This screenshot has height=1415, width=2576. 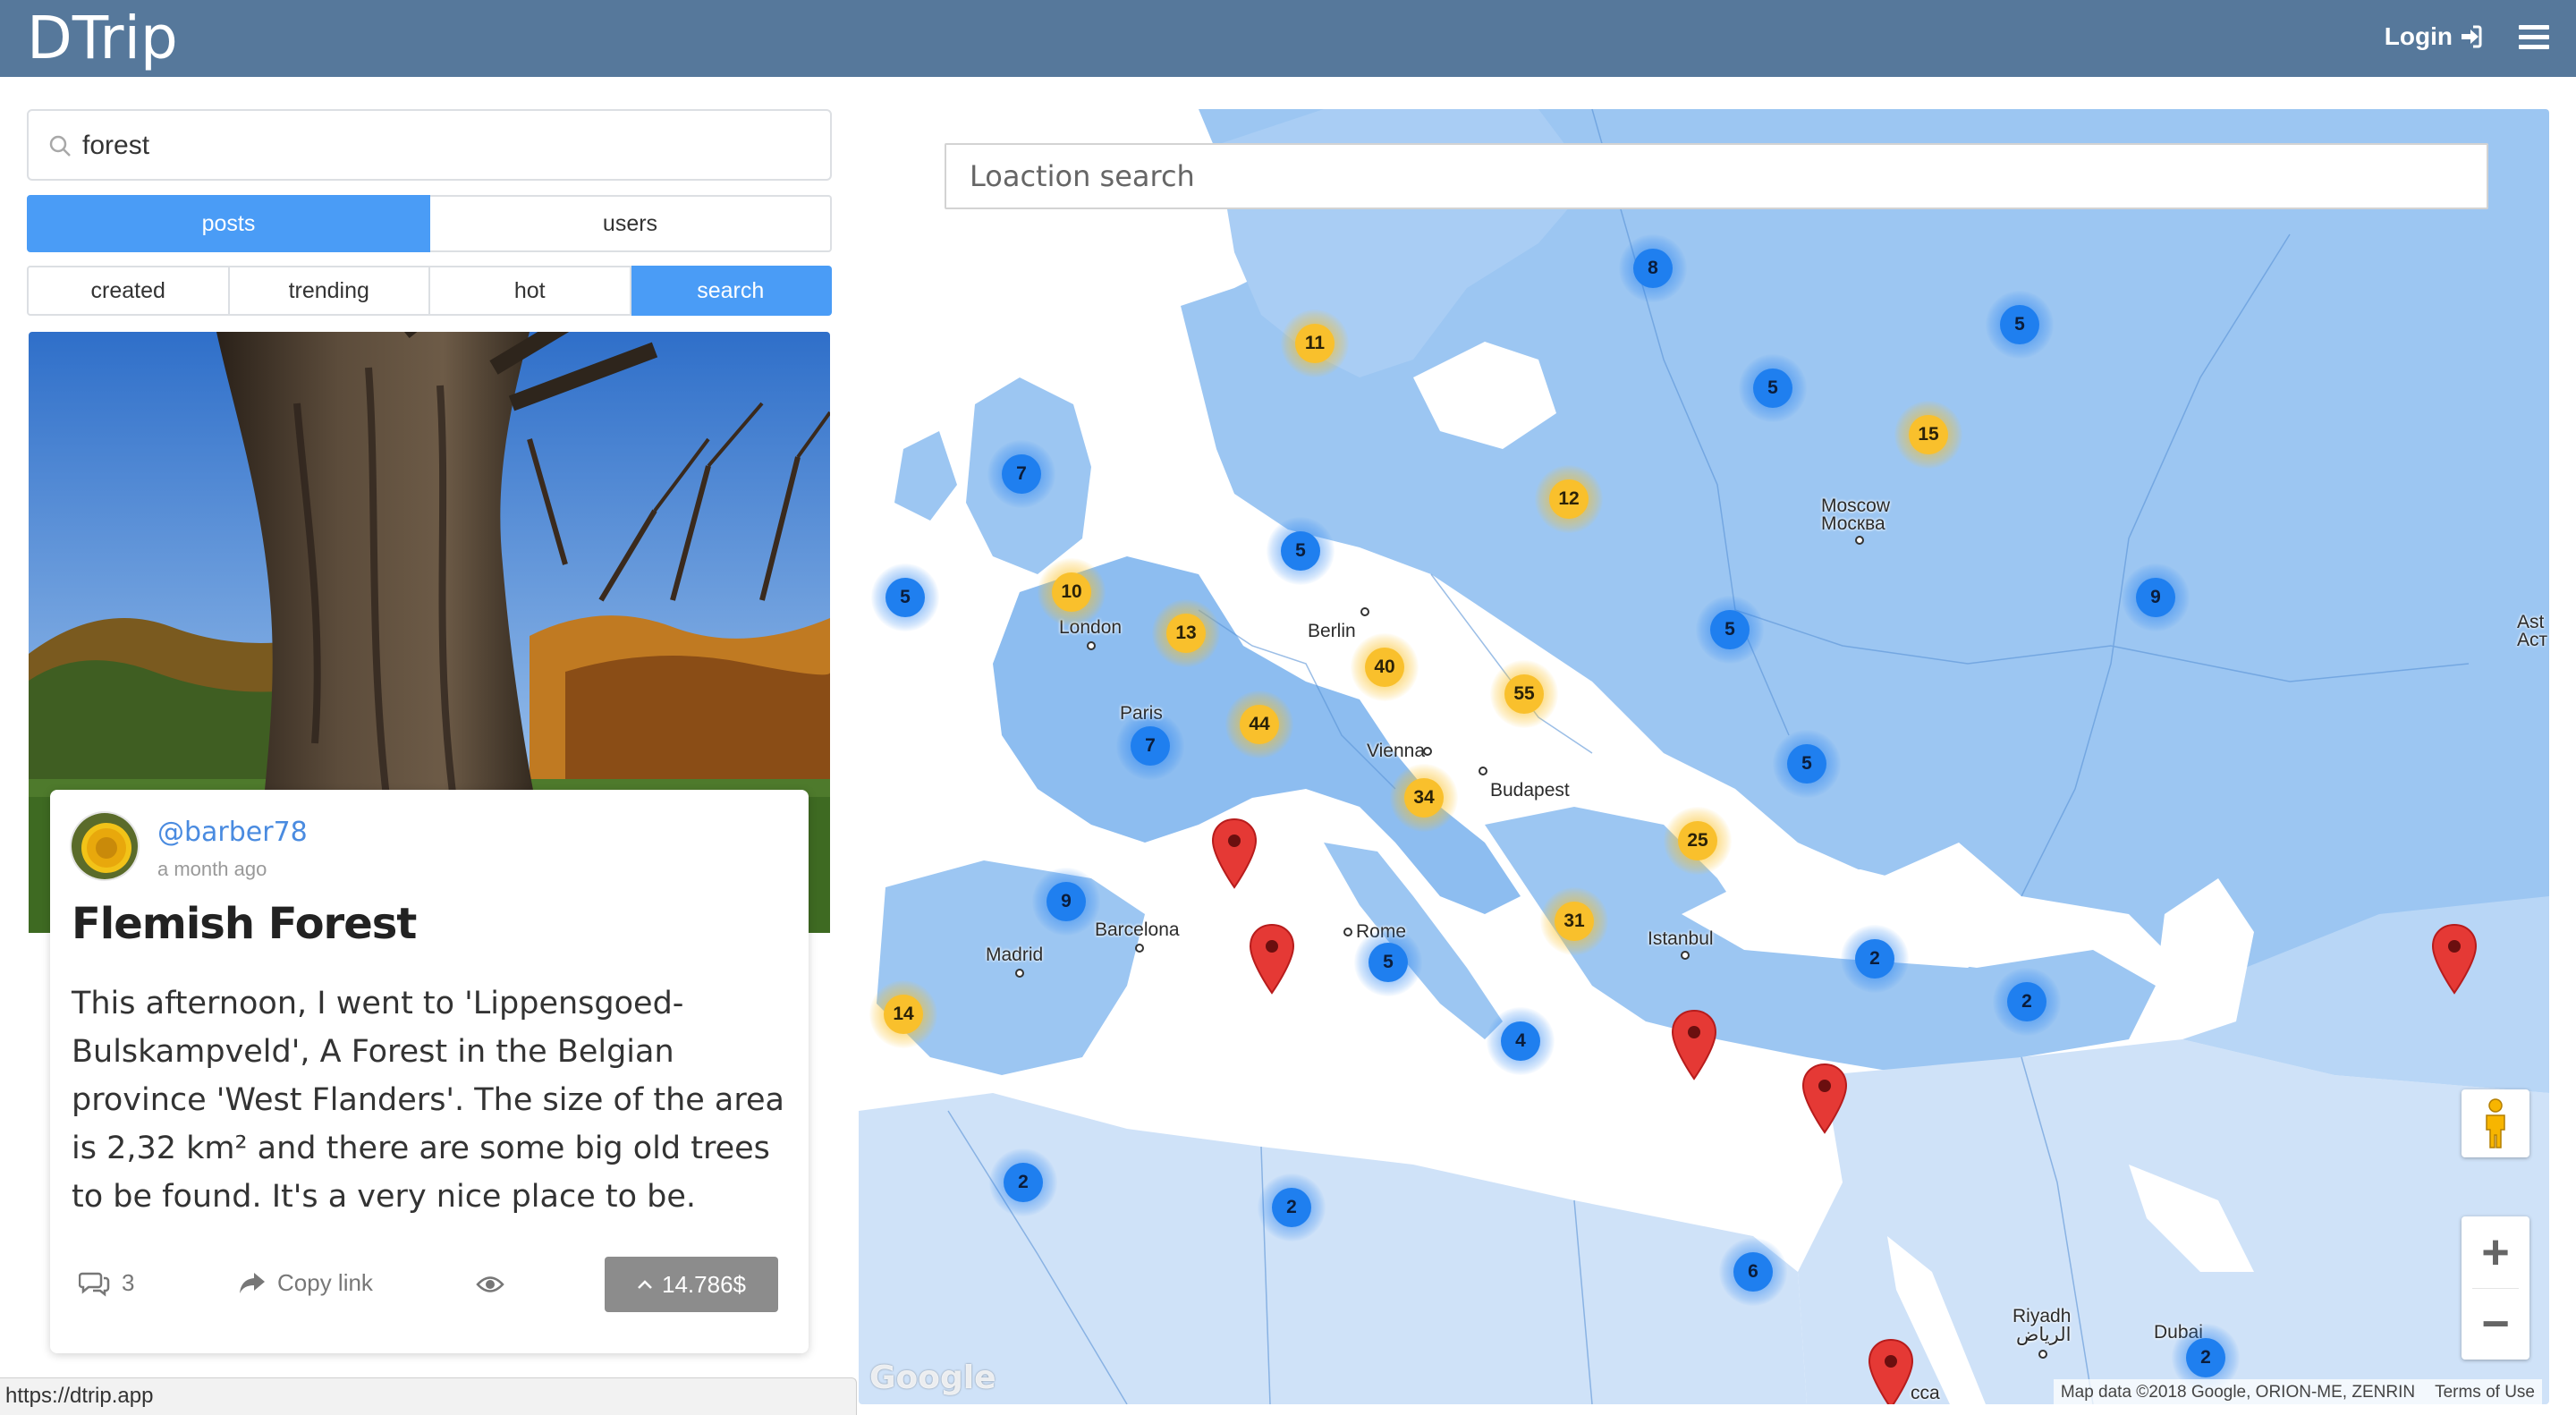 What do you see at coordinates (530, 291) in the screenshot?
I see `tab-hot: hot` at bounding box center [530, 291].